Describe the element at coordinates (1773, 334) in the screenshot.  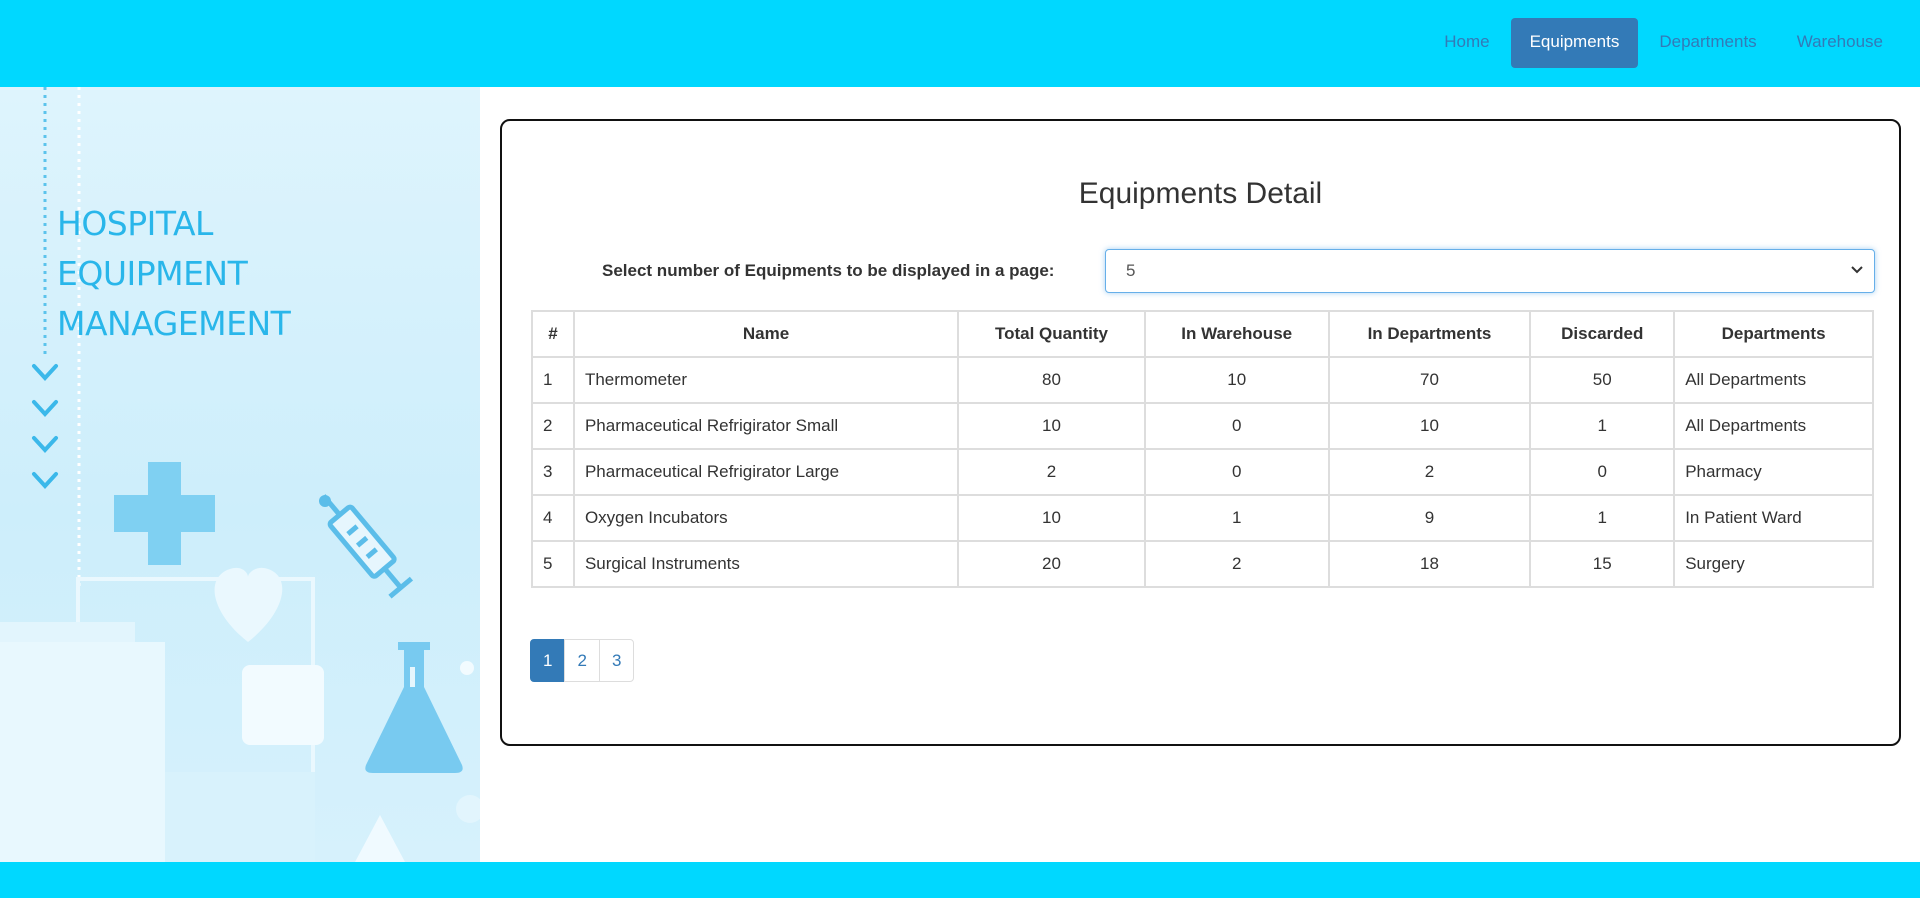
I see `col-header-departments: Departments` at that location.